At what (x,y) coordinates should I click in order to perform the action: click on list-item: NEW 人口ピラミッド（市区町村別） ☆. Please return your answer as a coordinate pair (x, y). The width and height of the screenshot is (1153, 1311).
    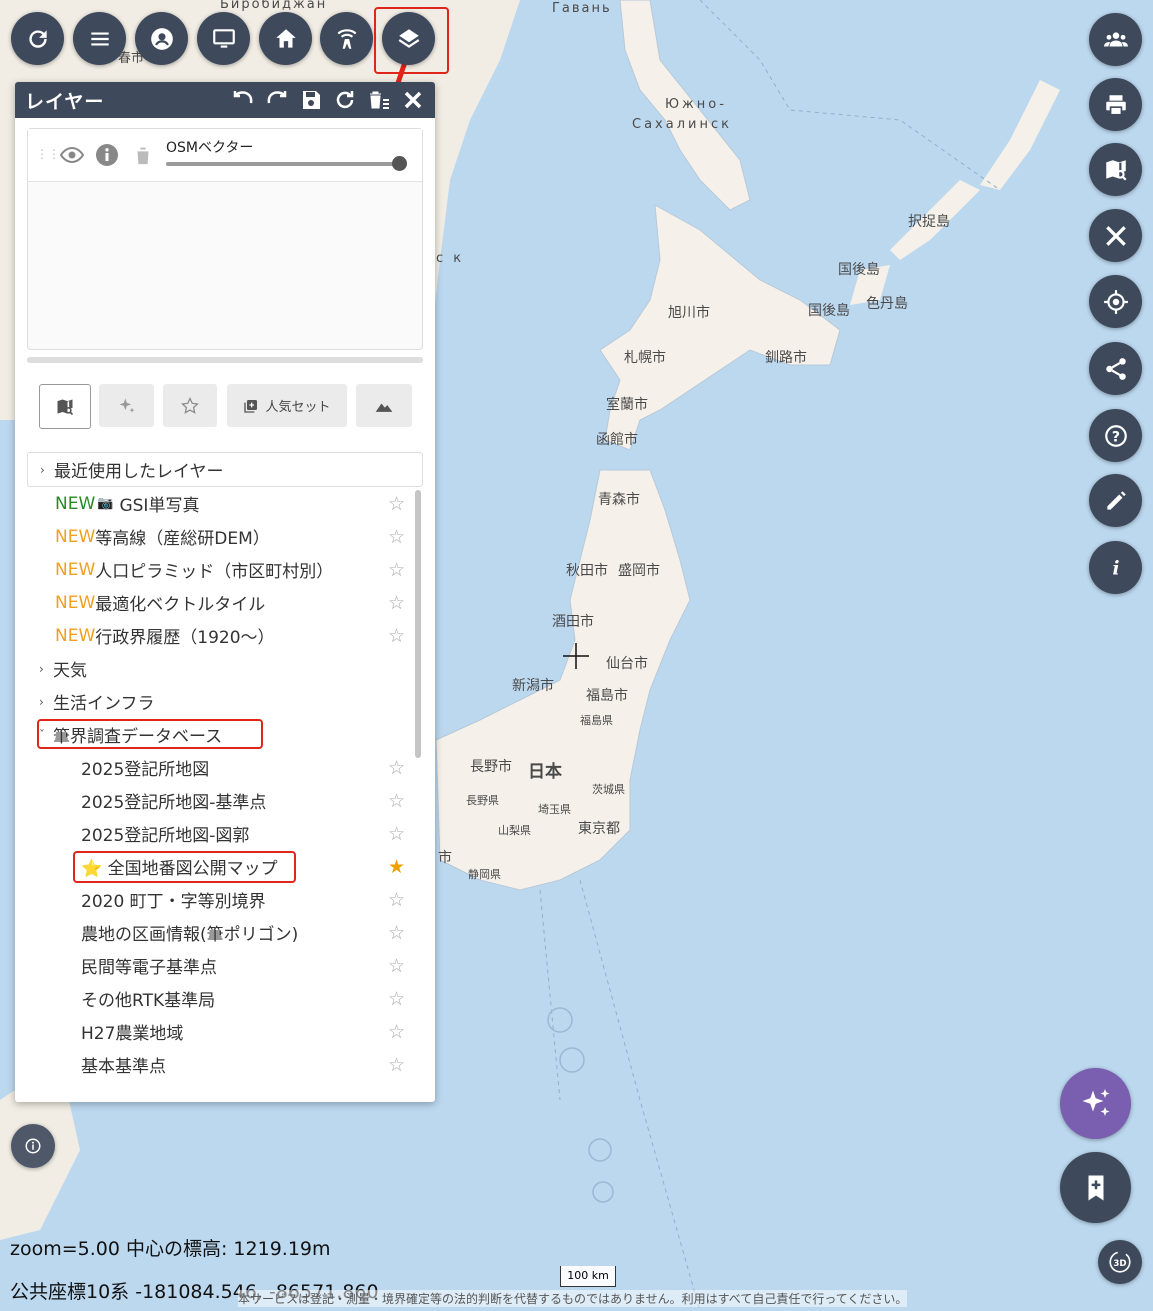
    Looking at the image, I should click on (225, 569).